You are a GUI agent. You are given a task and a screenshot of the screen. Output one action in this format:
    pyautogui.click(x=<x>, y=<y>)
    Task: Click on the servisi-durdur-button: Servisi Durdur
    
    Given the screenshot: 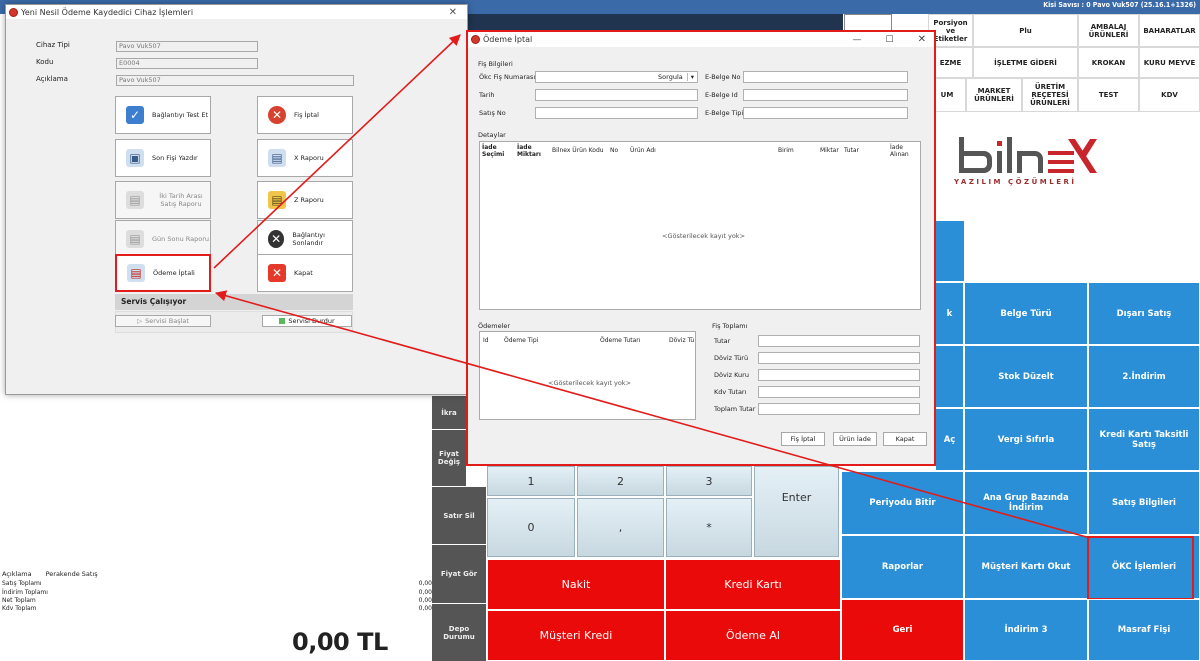 What is the action you would take?
    pyautogui.click(x=307, y=321)
    